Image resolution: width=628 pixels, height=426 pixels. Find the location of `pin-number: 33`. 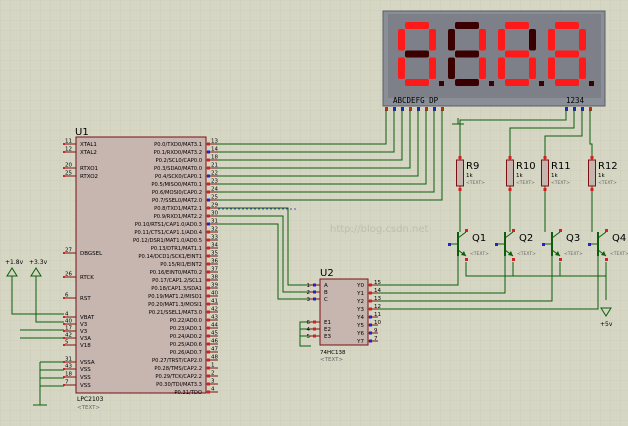

pin-number: 33 is located at coordinates (214, 238).